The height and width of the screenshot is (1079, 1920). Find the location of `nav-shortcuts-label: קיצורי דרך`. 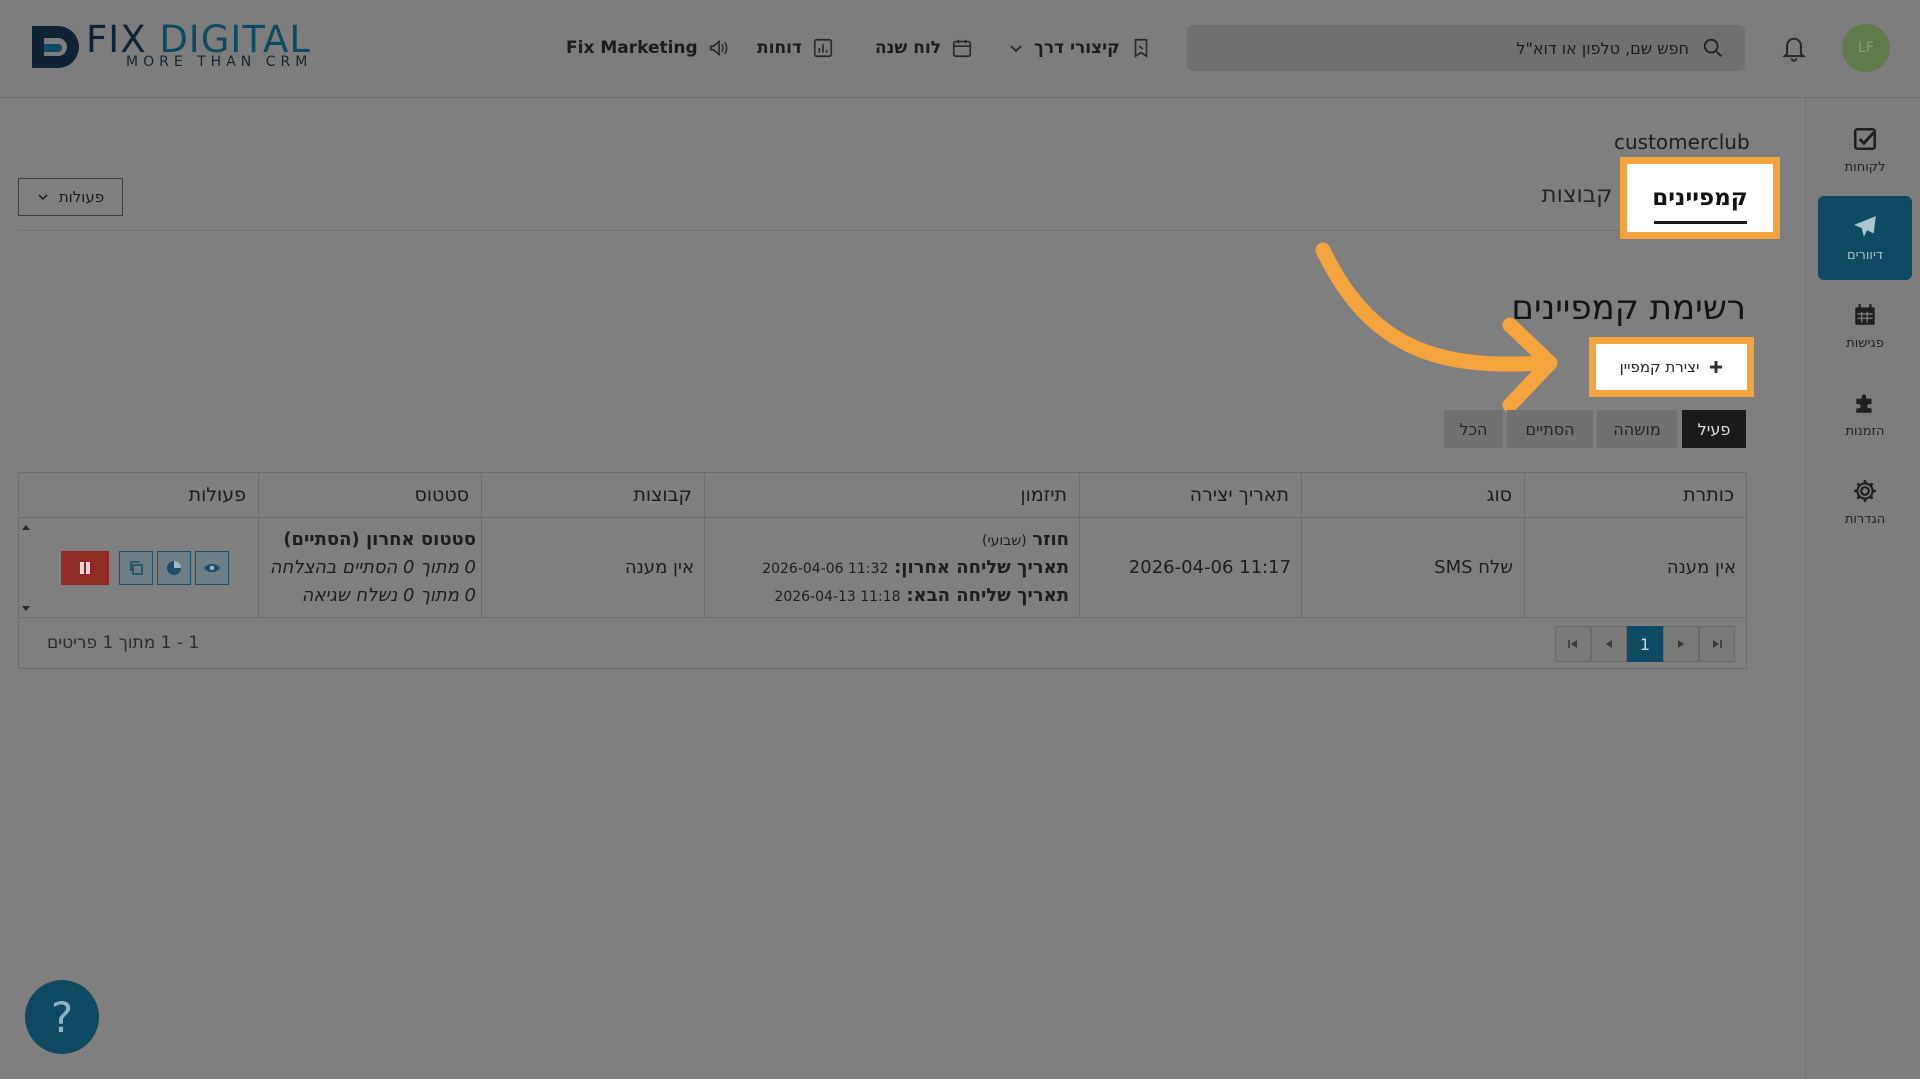

nav-shortcuts-label: קיצורי דרך is located at coordinates (1077, 48).